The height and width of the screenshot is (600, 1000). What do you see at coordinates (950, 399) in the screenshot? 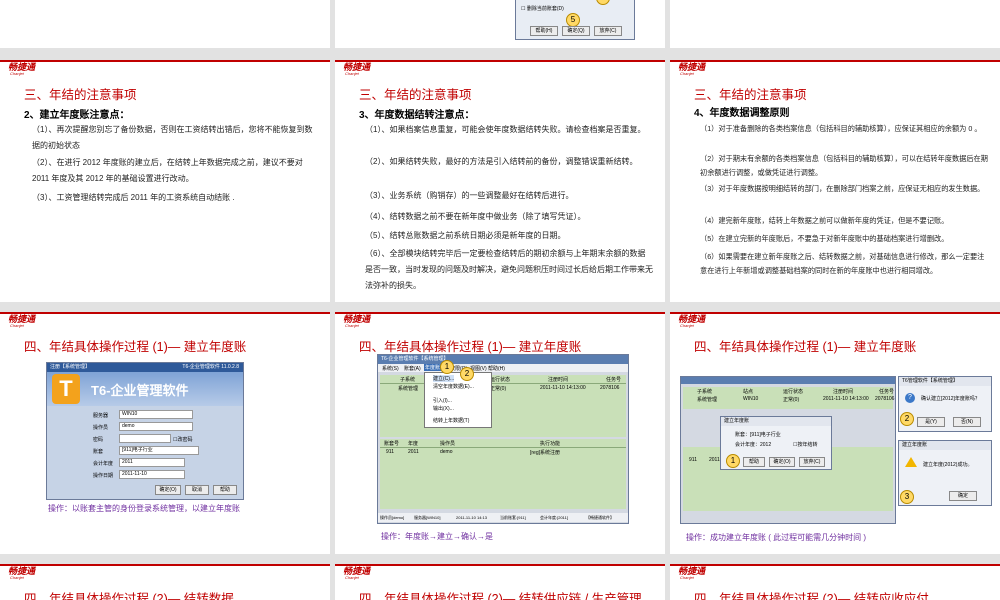
I see `confirm-text: 确认建立[2012]年度账吗？` at bounding box center [950, 399].